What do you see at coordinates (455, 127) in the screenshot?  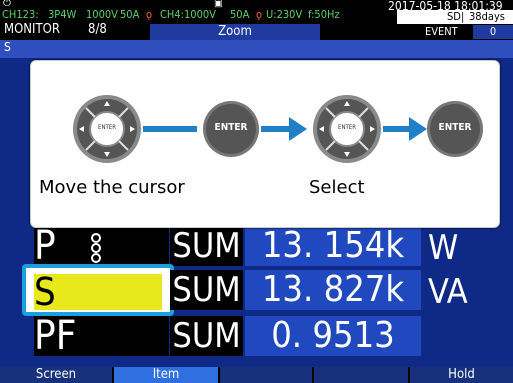 I see `enter-label-key-2: ENTER` at bounding box center [455, 127].